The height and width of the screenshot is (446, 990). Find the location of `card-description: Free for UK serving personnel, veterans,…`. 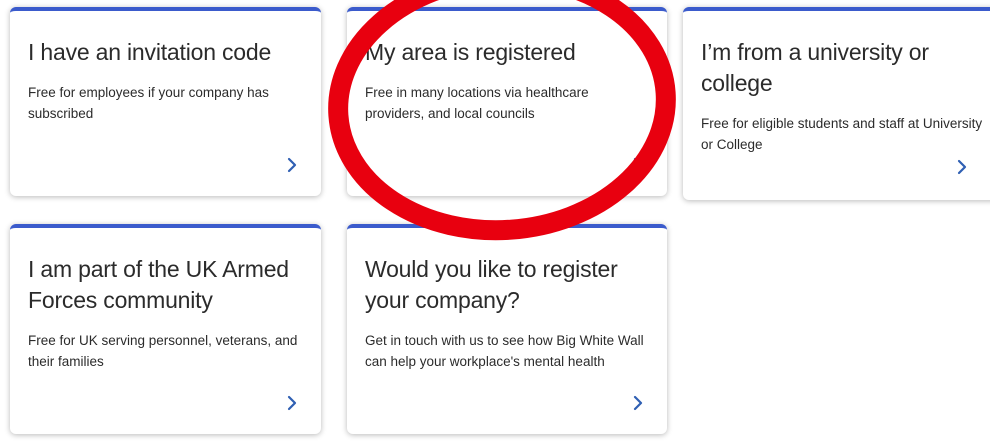

card-description: Free for UK serving personnel, veterans,… is located at coordinates (163, 351).